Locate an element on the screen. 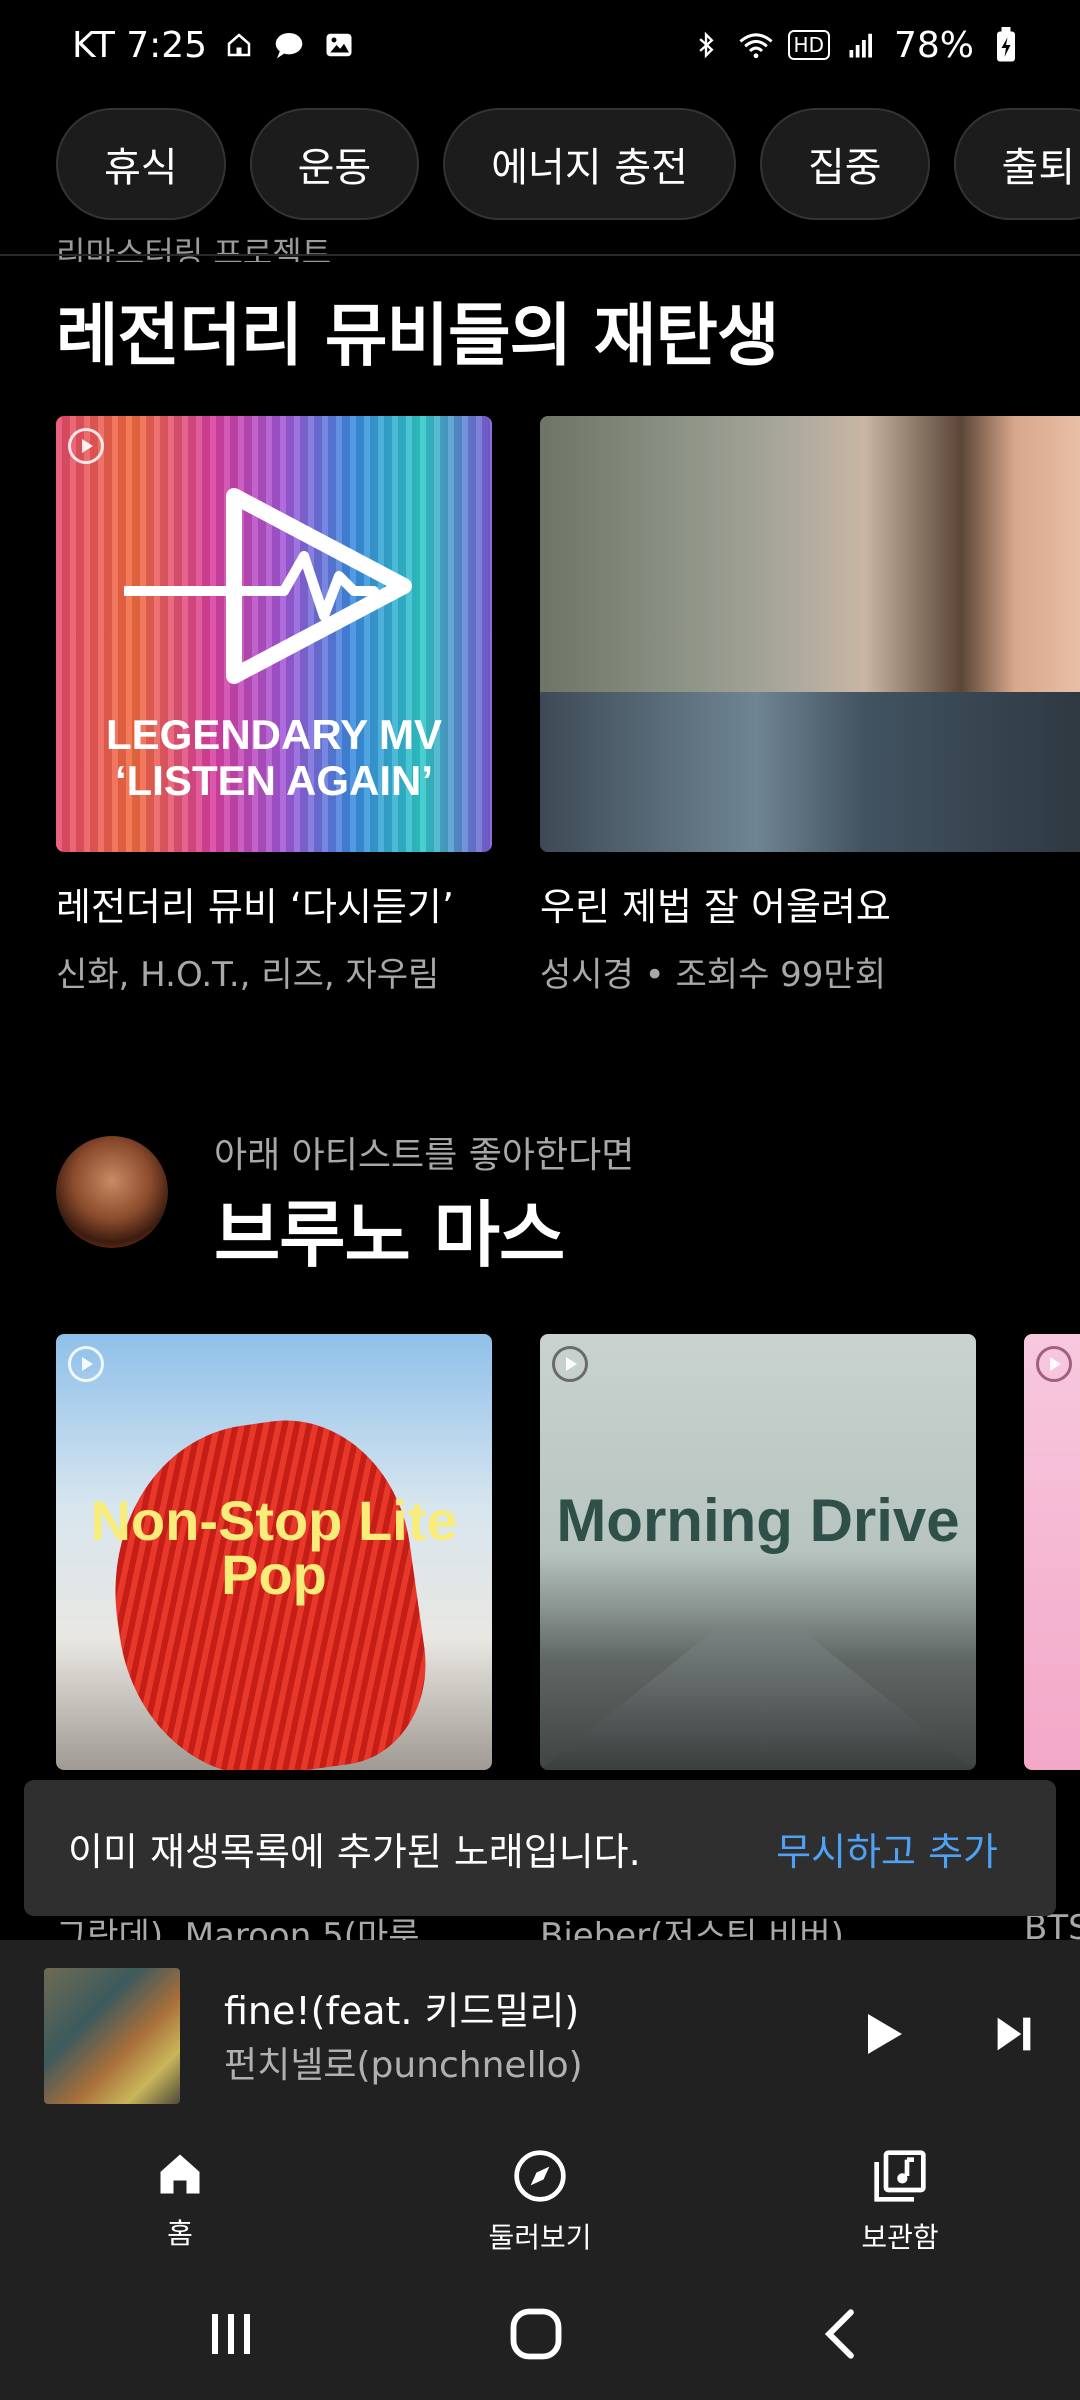 The image size is (1080, 2400). recents-button is located at coordinates (232, 2334).